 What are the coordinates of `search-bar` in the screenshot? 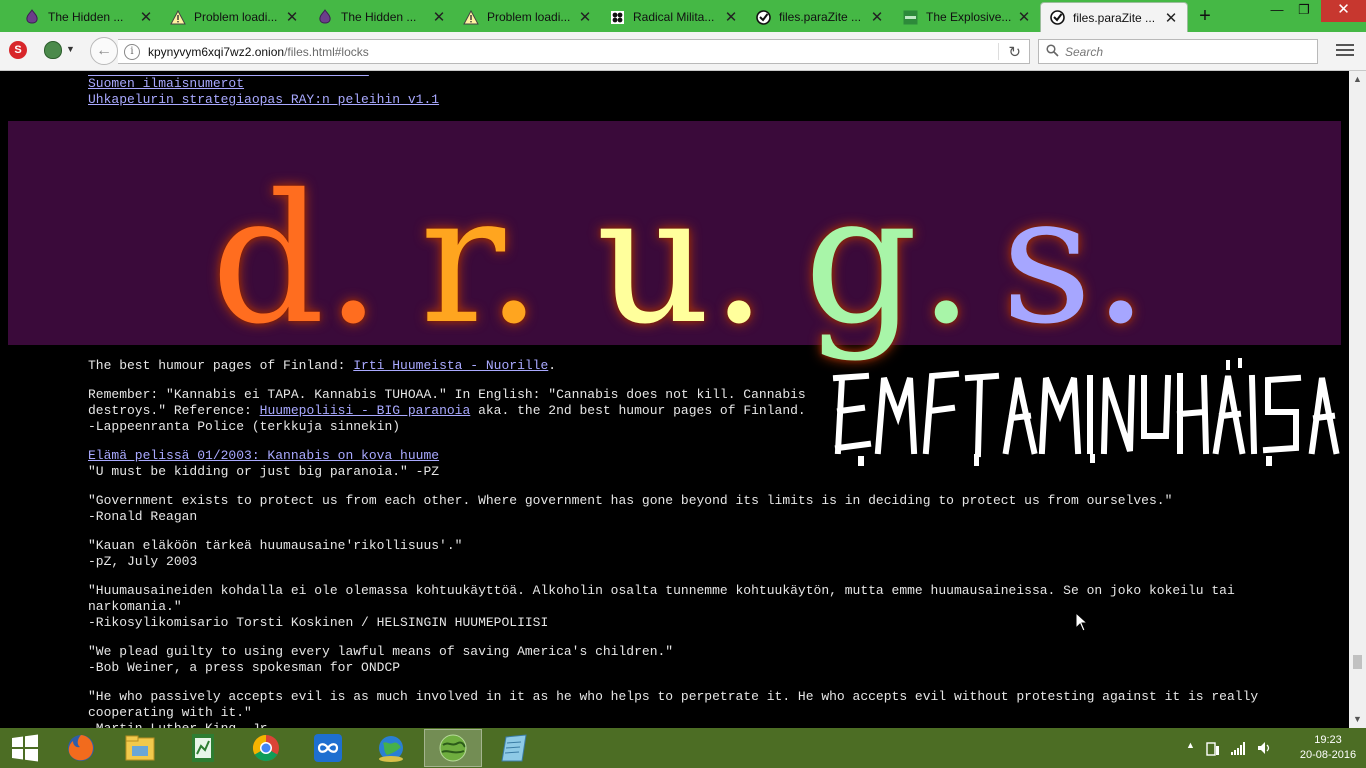 It's located at (1178, 51).